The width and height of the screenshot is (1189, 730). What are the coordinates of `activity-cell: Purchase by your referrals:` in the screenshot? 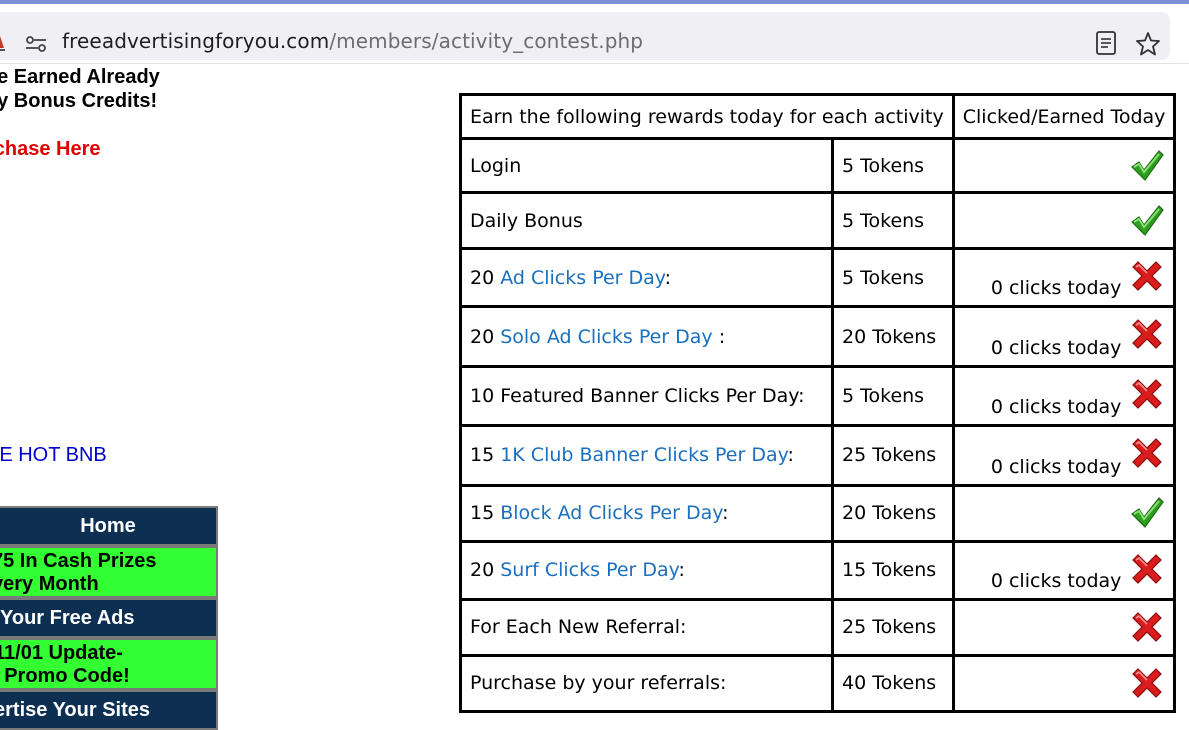 It's located at (646, 683).